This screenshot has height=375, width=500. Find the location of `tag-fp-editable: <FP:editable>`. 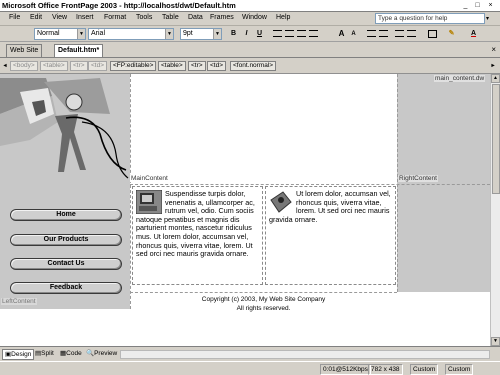

tag-fp-editable: <FP:editable> is located at coordinates (133, 66).